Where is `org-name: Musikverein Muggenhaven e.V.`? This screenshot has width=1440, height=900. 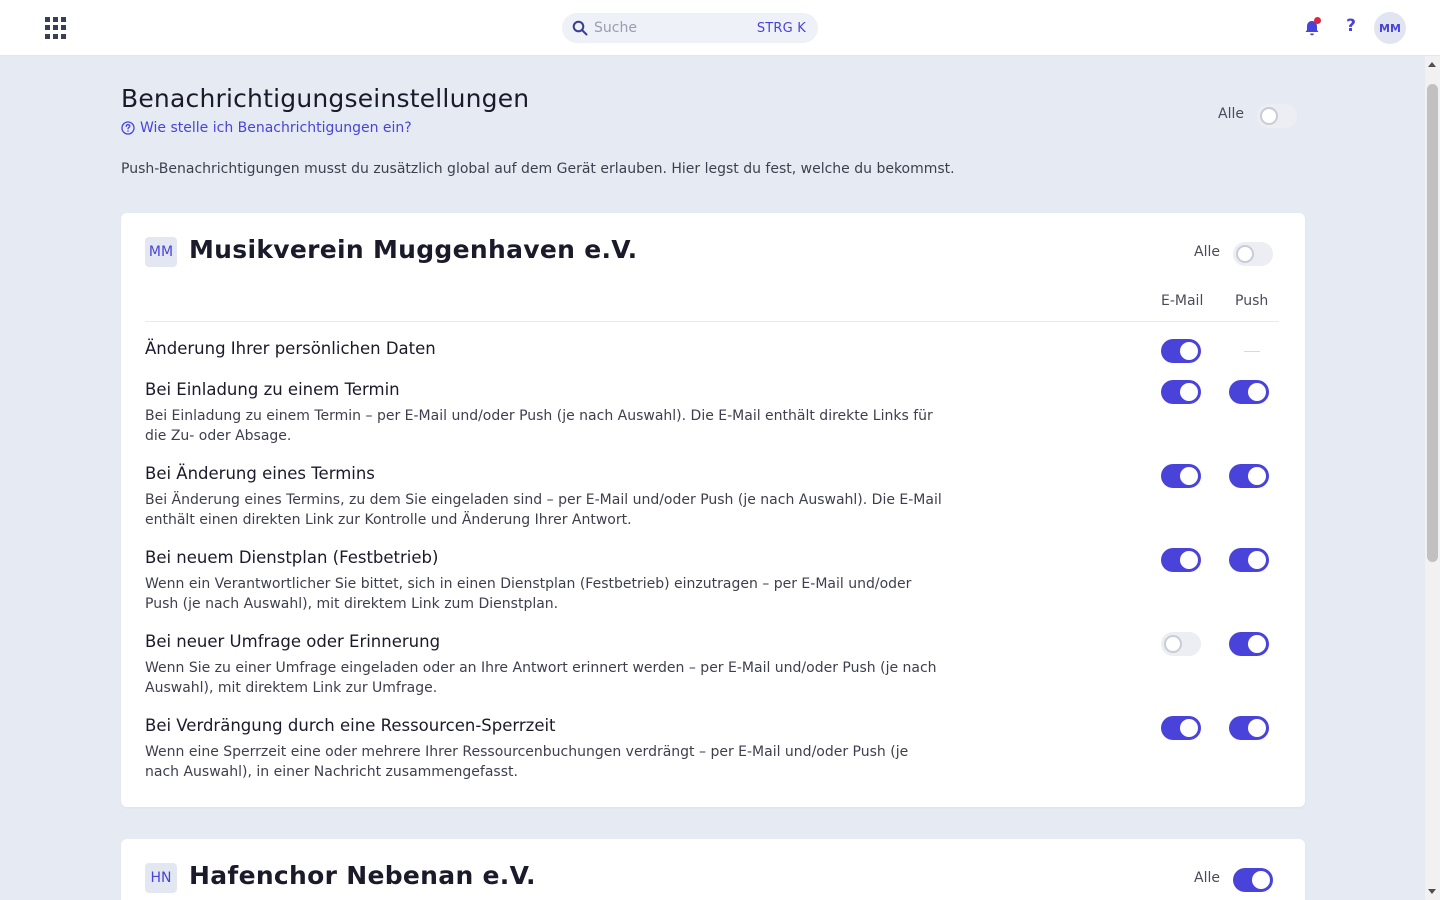 org-name: Musikverein Muggenhaven e.V. is located at coordinates (413, 249).